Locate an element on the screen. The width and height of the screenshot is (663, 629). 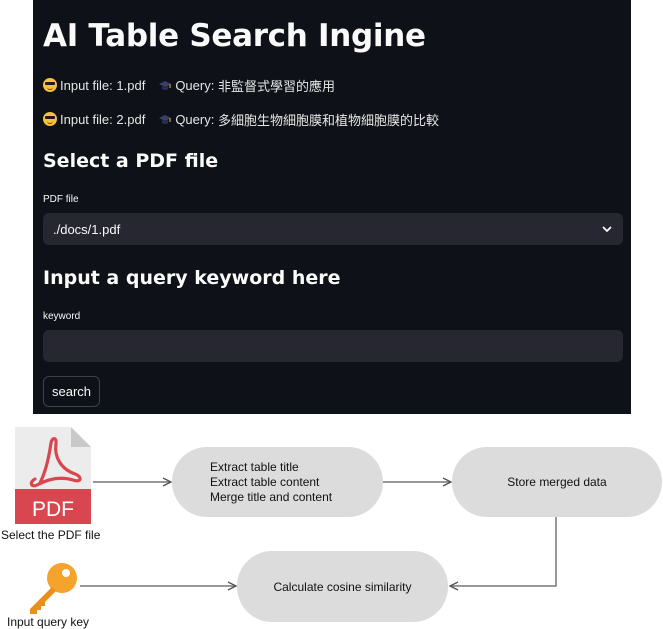
example-file: Input file: 1.pdf is located at coordinates (94, 85).